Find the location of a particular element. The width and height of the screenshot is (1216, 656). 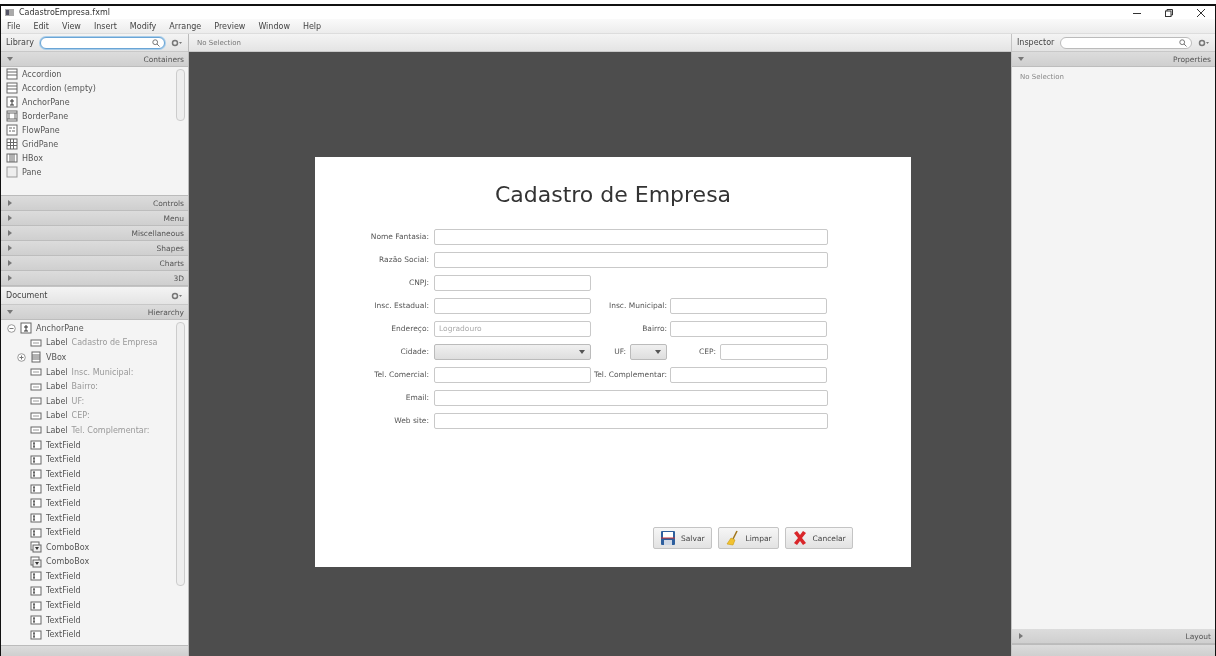

window-title: CadastroEmpresa.fxml is located at coordinates (64, 12).